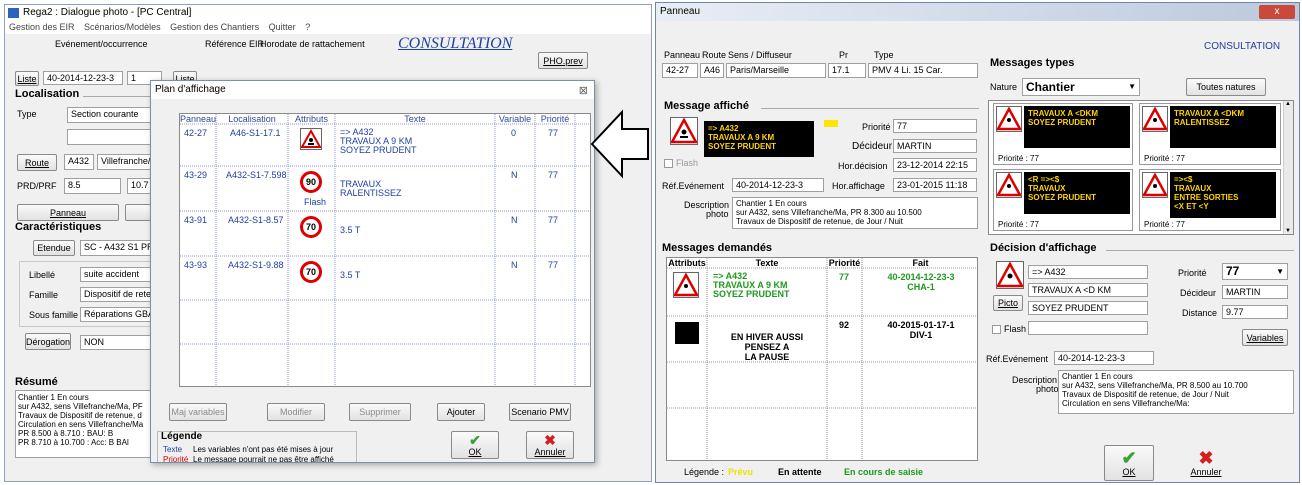  What do you see at coordinates (1288, 104) in the screenshot?
I see `scroll-up-icon: ▲` at bounding box center [1288, 104].